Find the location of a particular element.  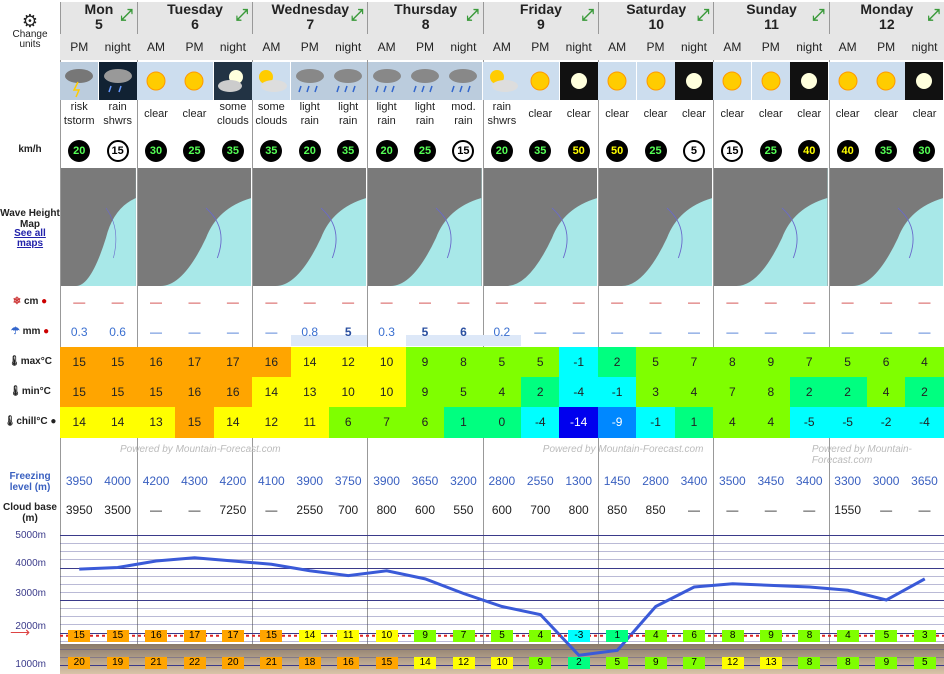

altitude-temp-chip: 8 is located at coordinates (732, 635).